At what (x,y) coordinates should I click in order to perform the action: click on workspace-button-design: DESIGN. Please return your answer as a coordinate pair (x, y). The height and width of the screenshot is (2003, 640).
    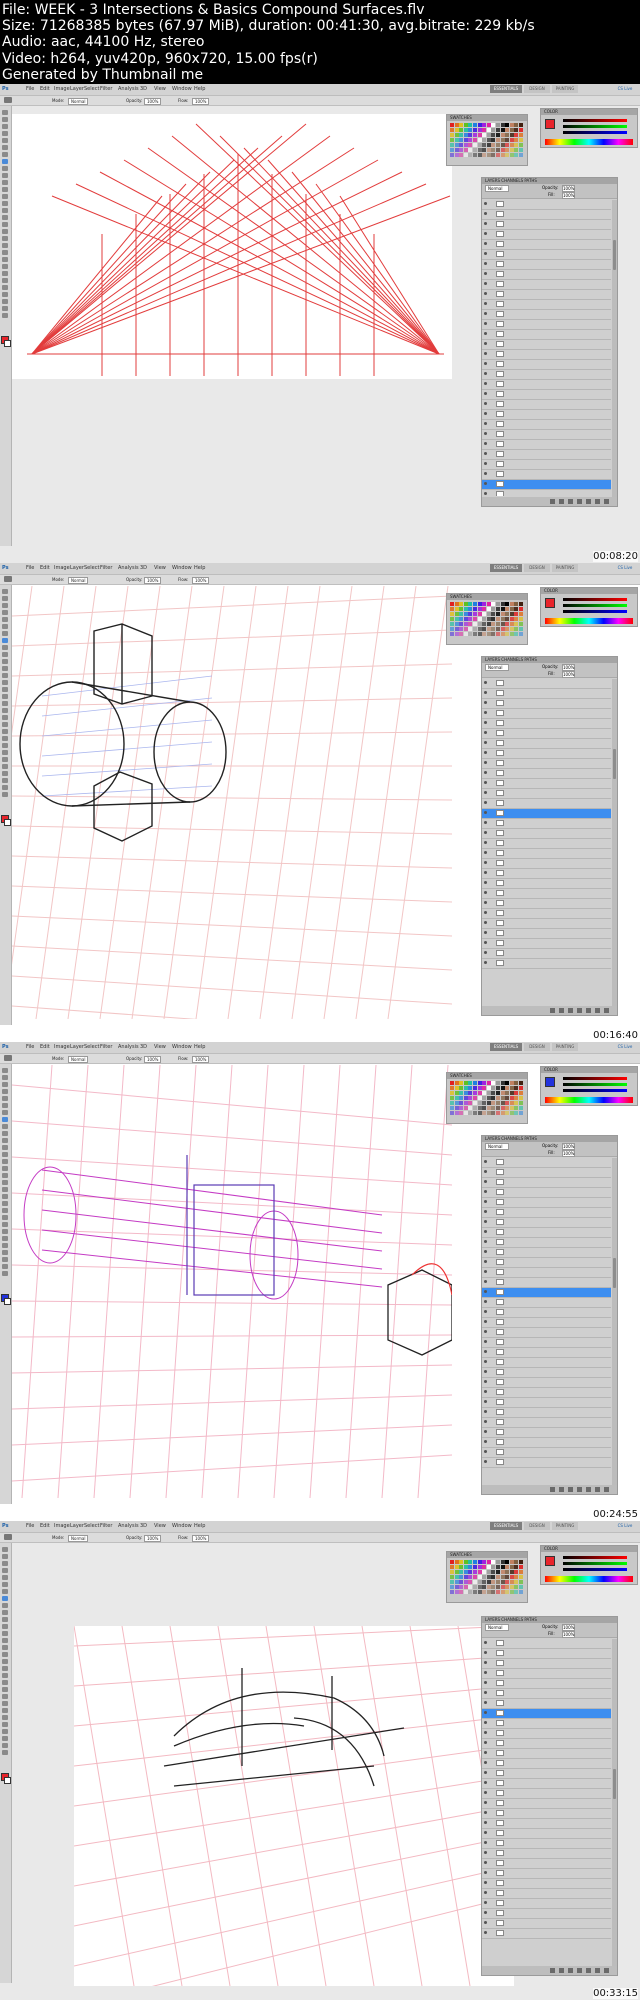
    Looking at the image, I should click on (537, 1526).